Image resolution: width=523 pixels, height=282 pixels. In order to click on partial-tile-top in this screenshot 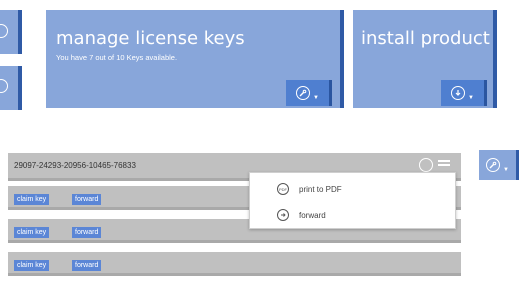, I will do `click(11, 32)`.